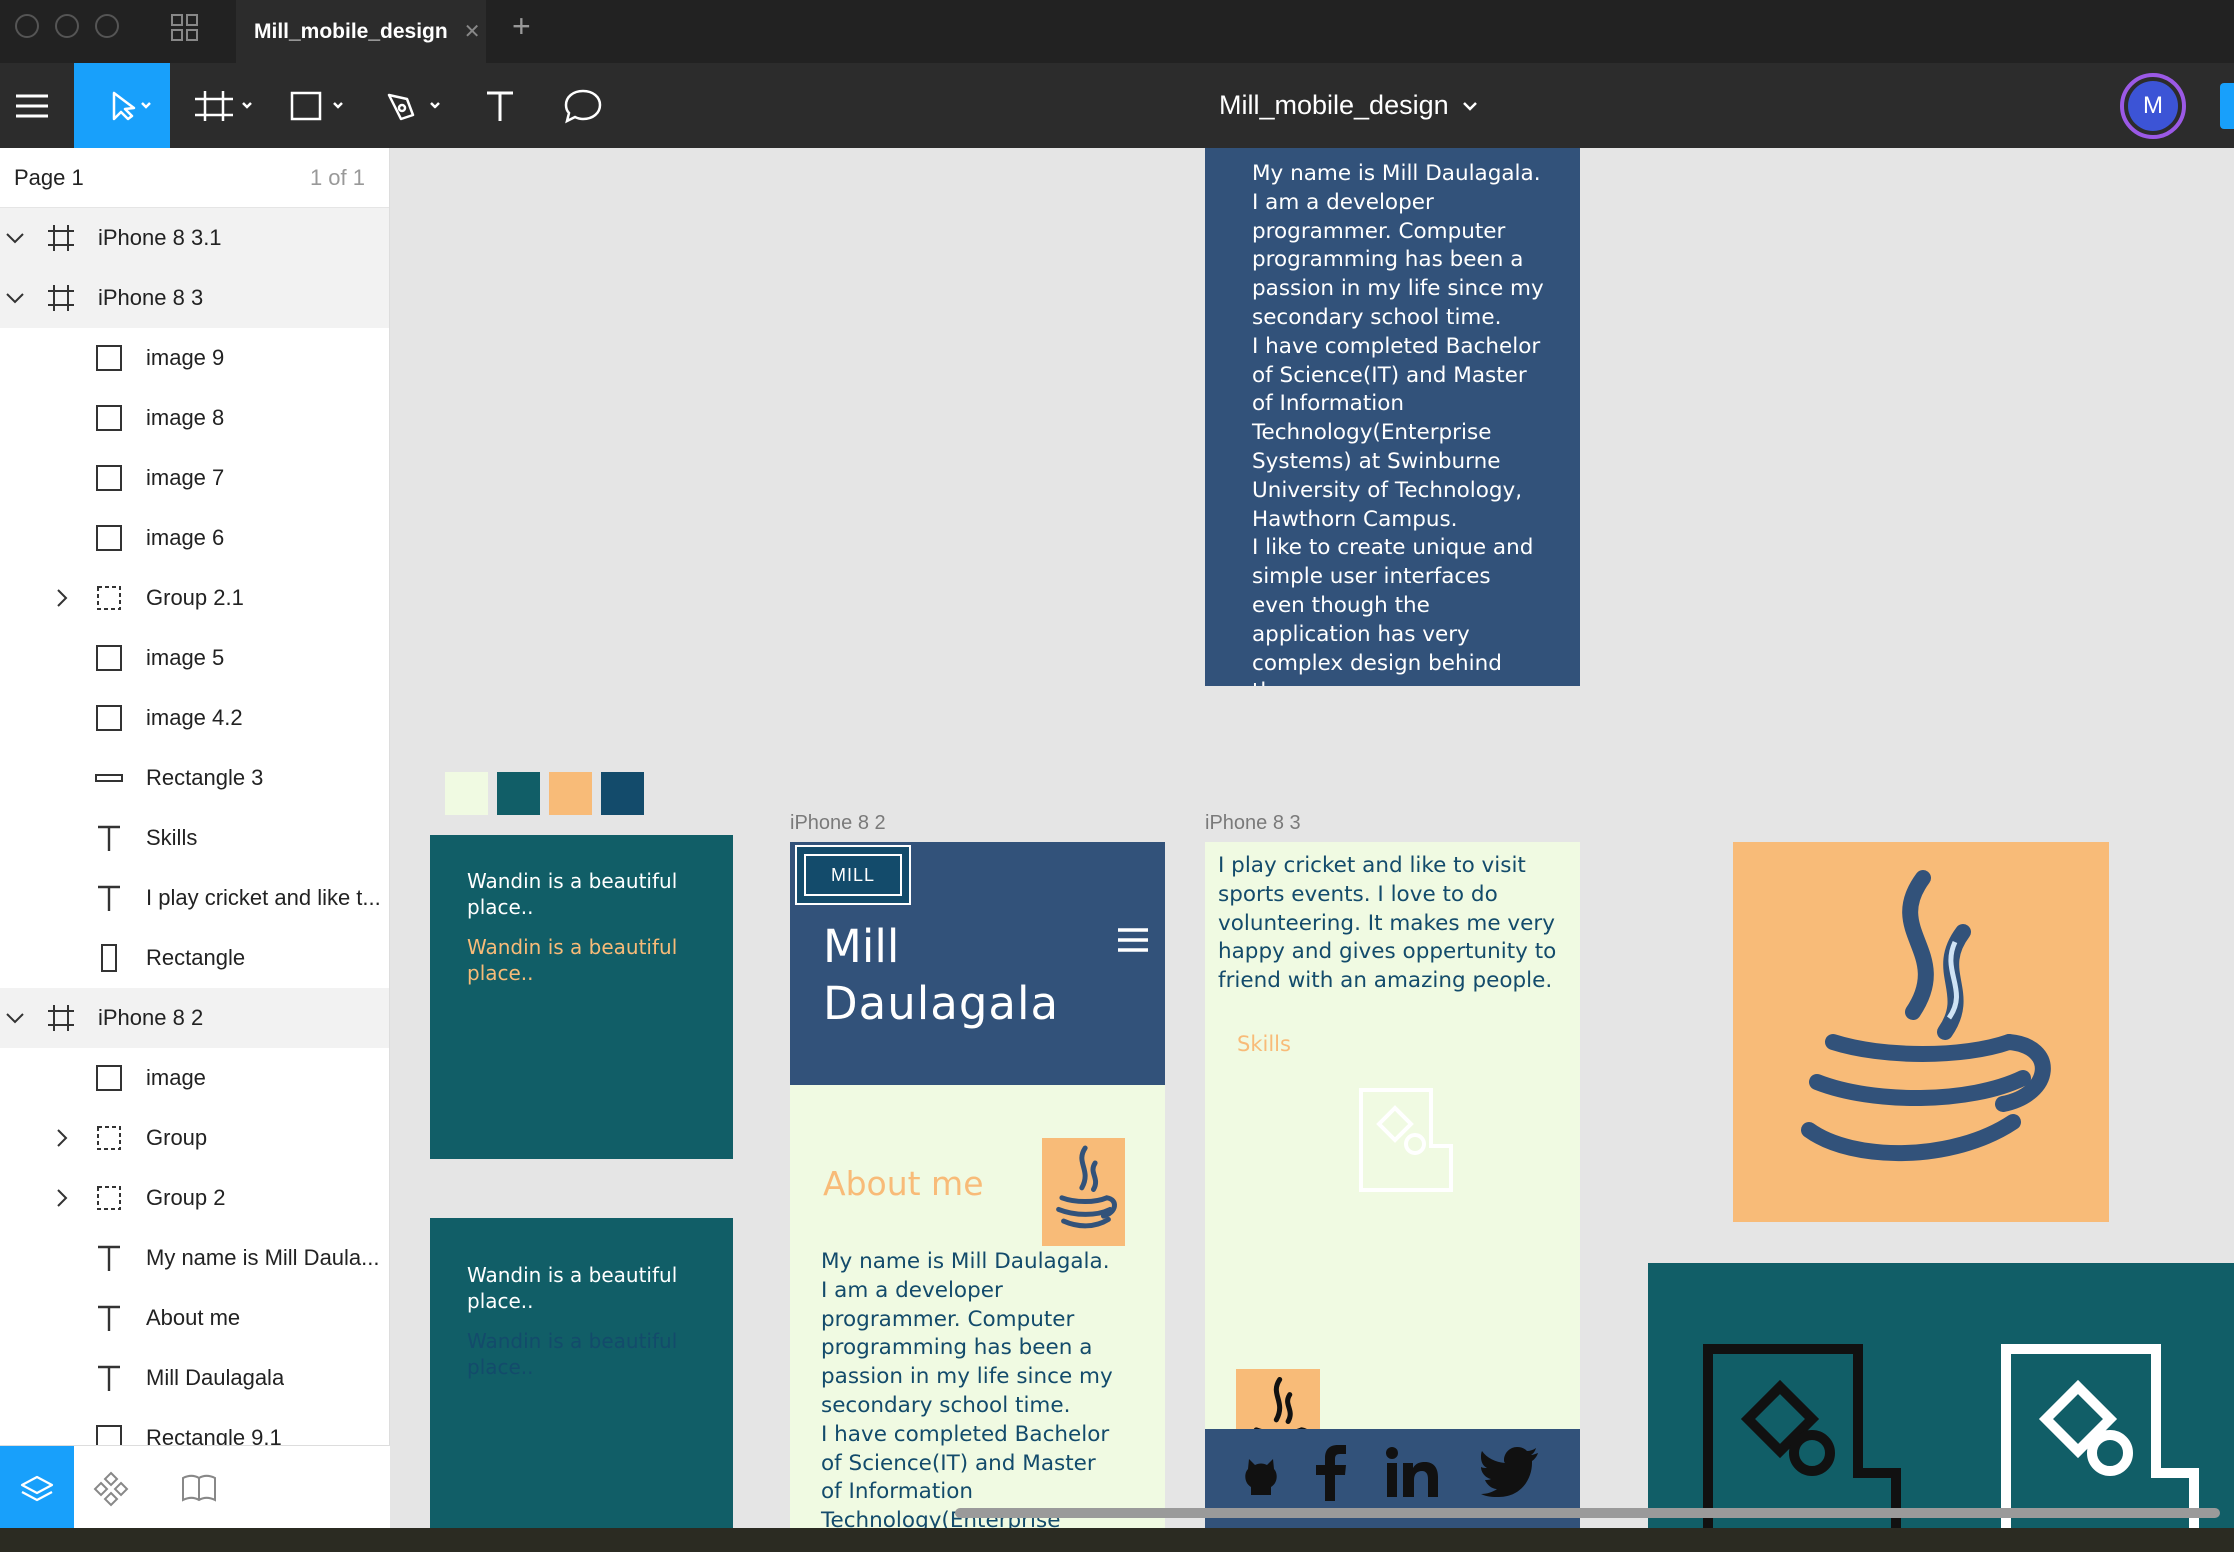  What do you see at coordinates (1398, 289) in the screenshot?
I see `text-line: passion in my life since my` at bounding box center [1398, 289].